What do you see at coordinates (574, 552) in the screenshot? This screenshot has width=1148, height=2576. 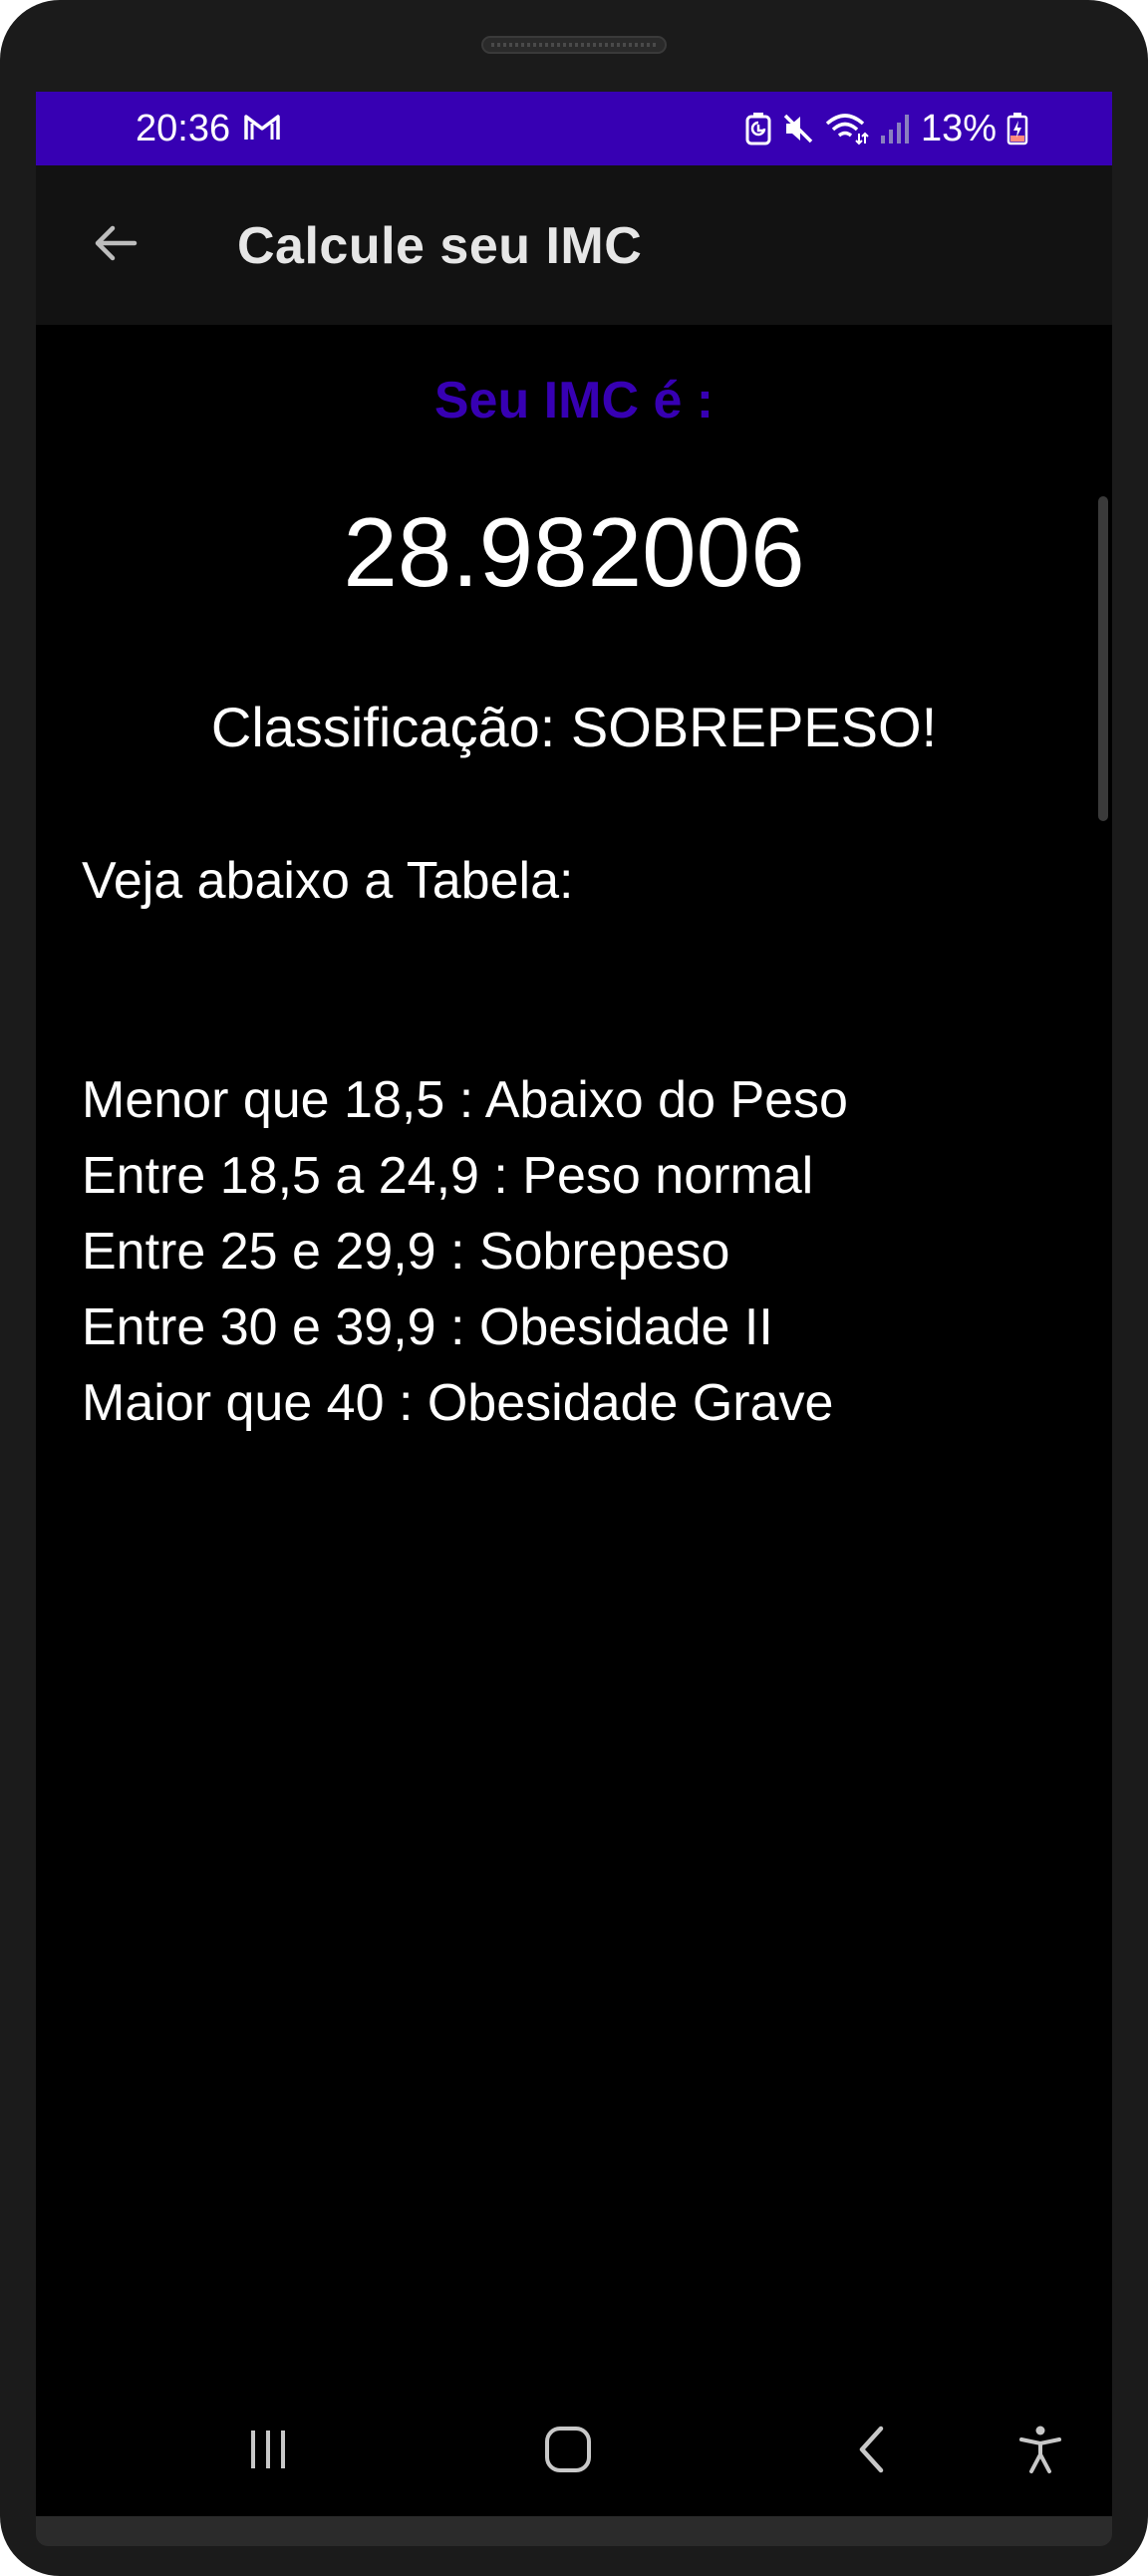 I see `imc-value: 28.982006` at bounding box center [574, 552].